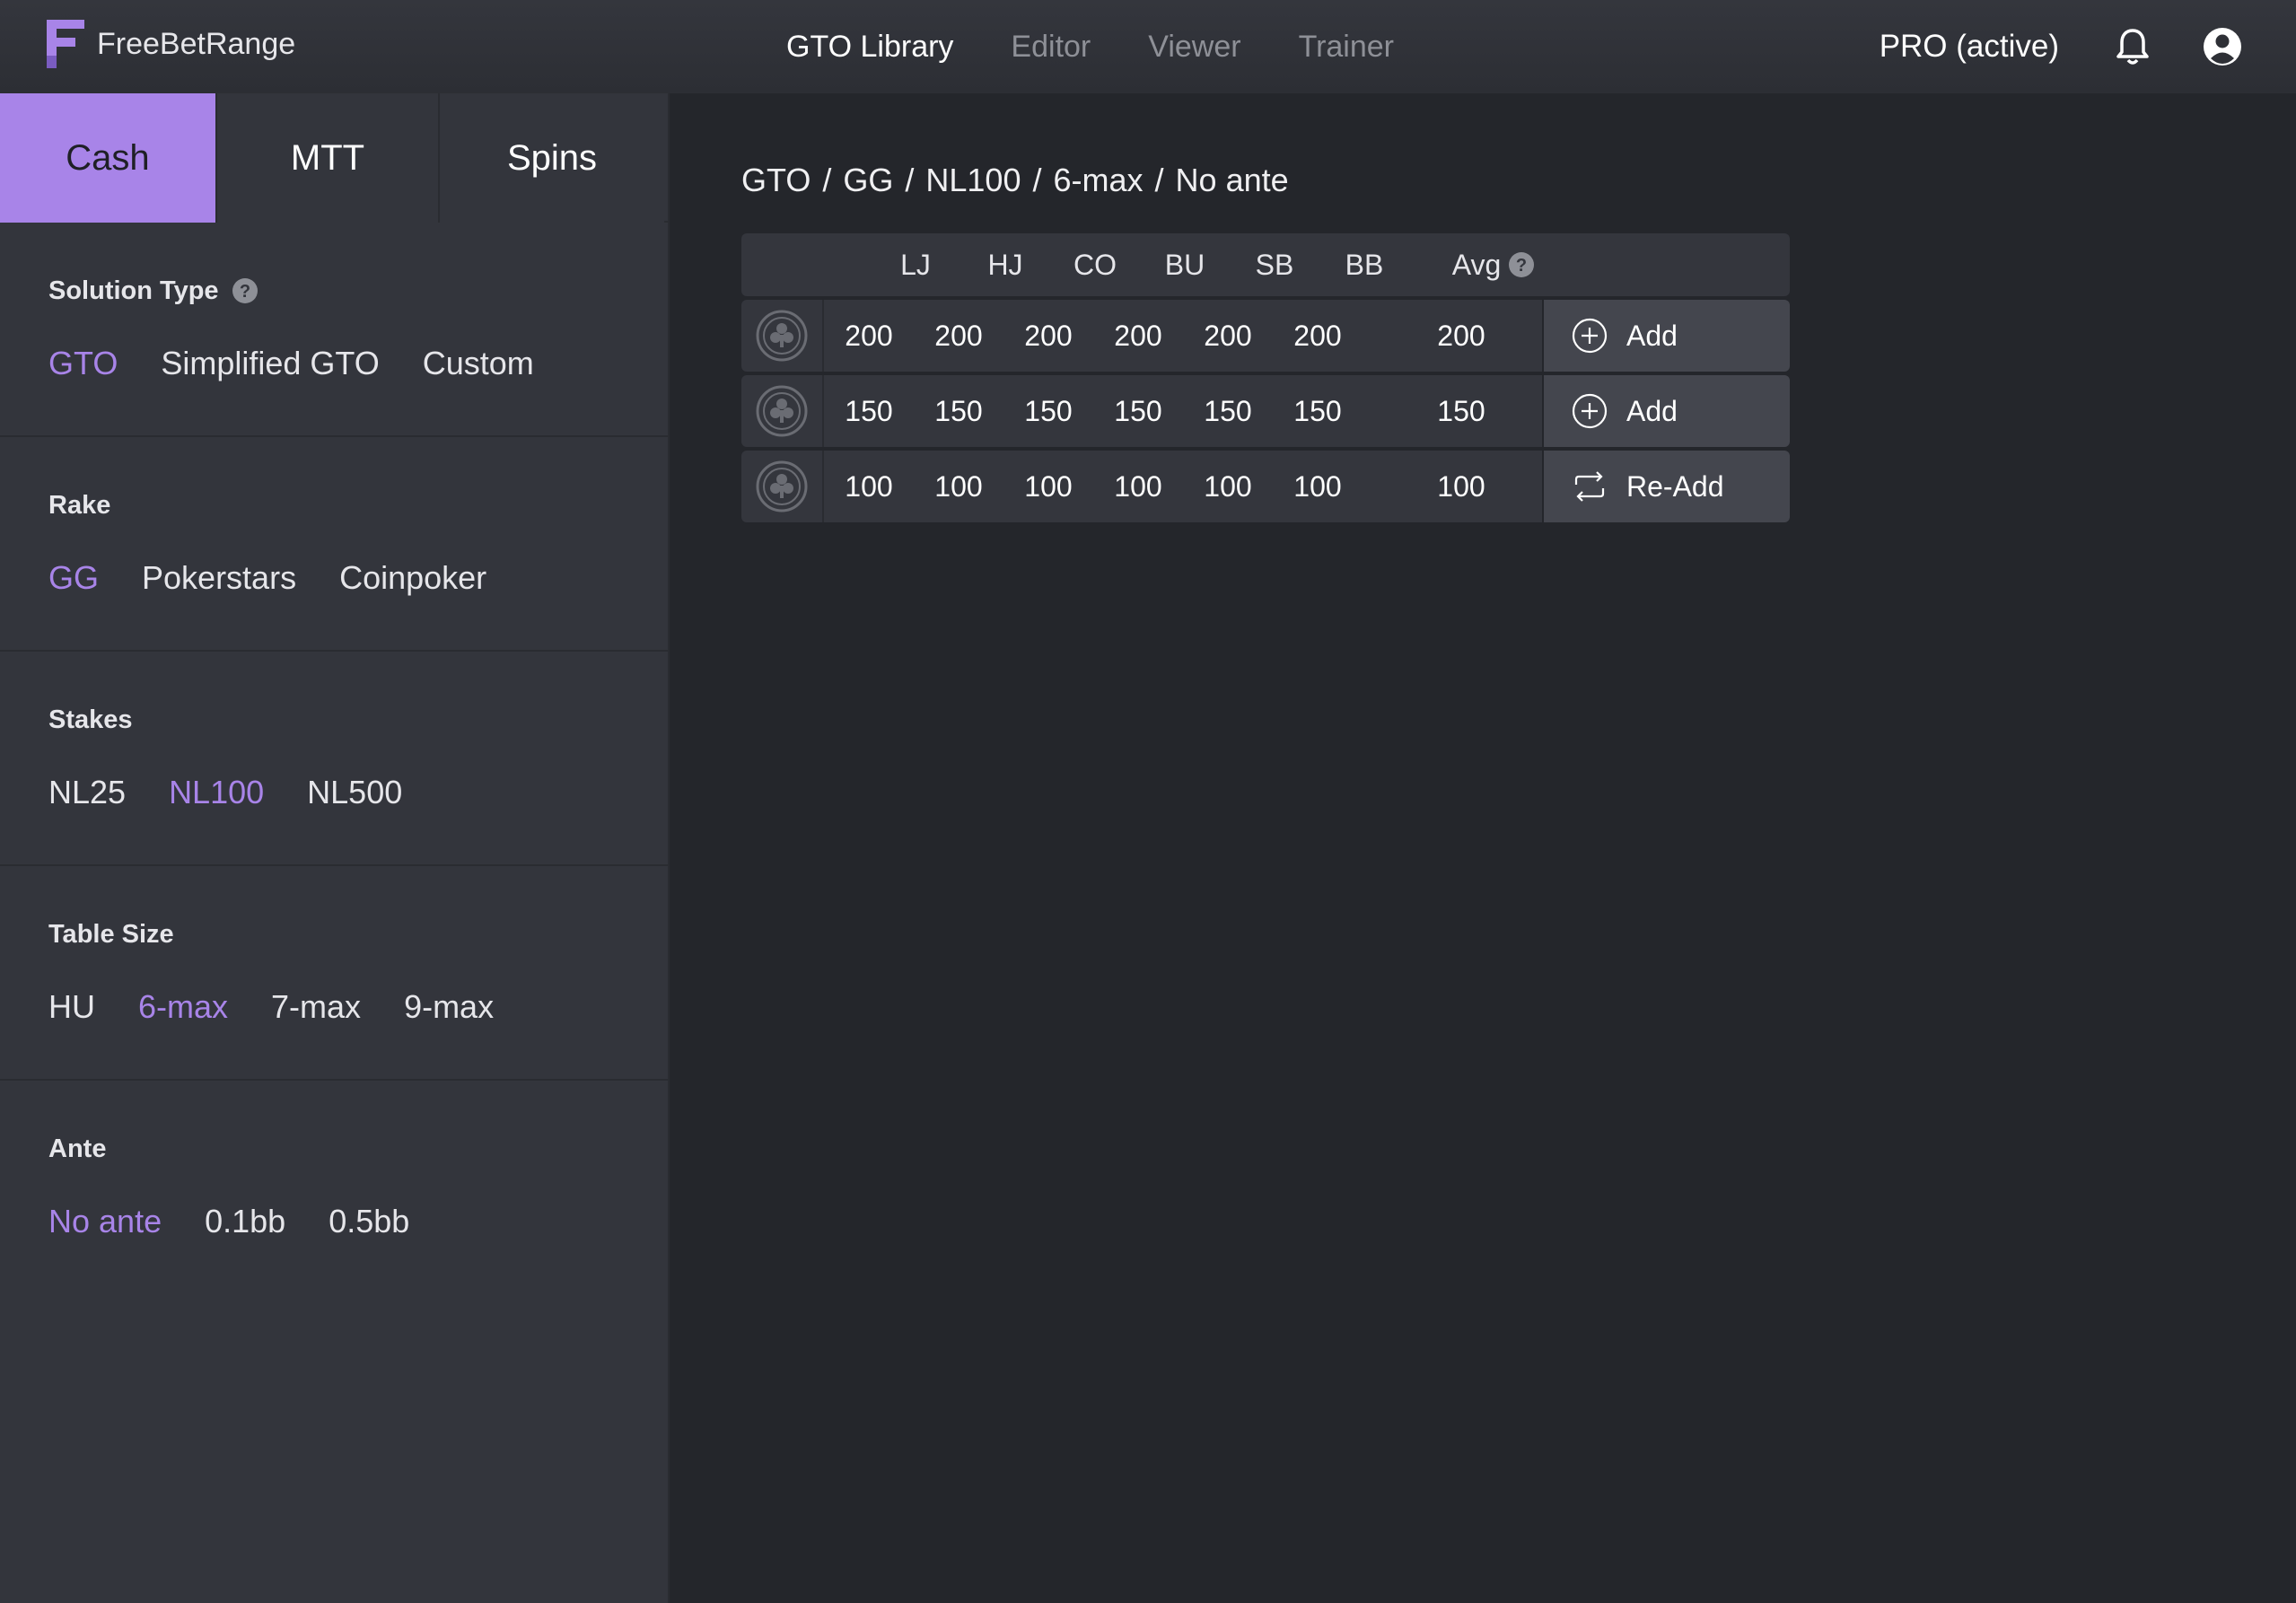 This screenshot has height=1603, width=2296. Describe the element at coordinates (1228, 410) in the screenshot. I see `cell-sb: 150` at that location.